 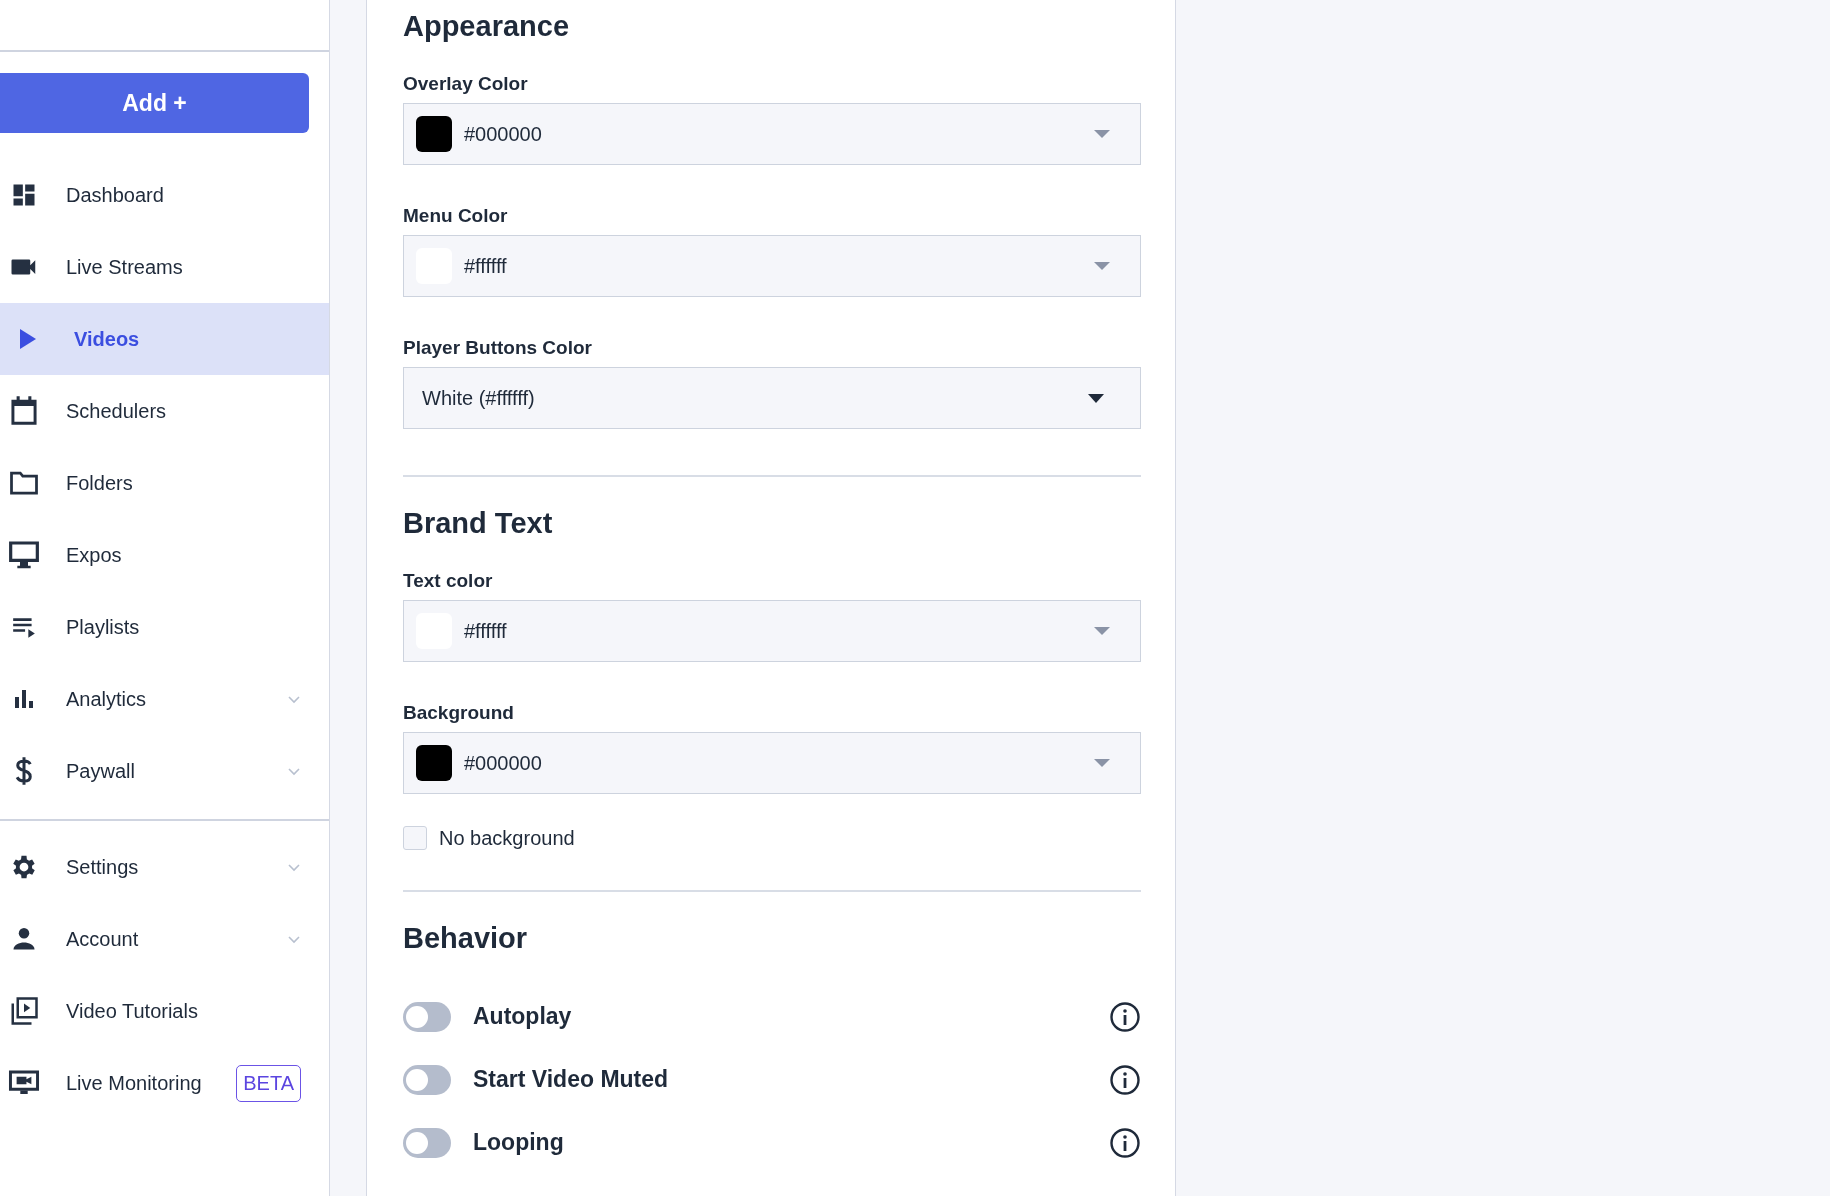 What do you see at coordinates (24, 699) in the screenshot?
I see `bar-chart-icon` at bounding box center [24, 699].